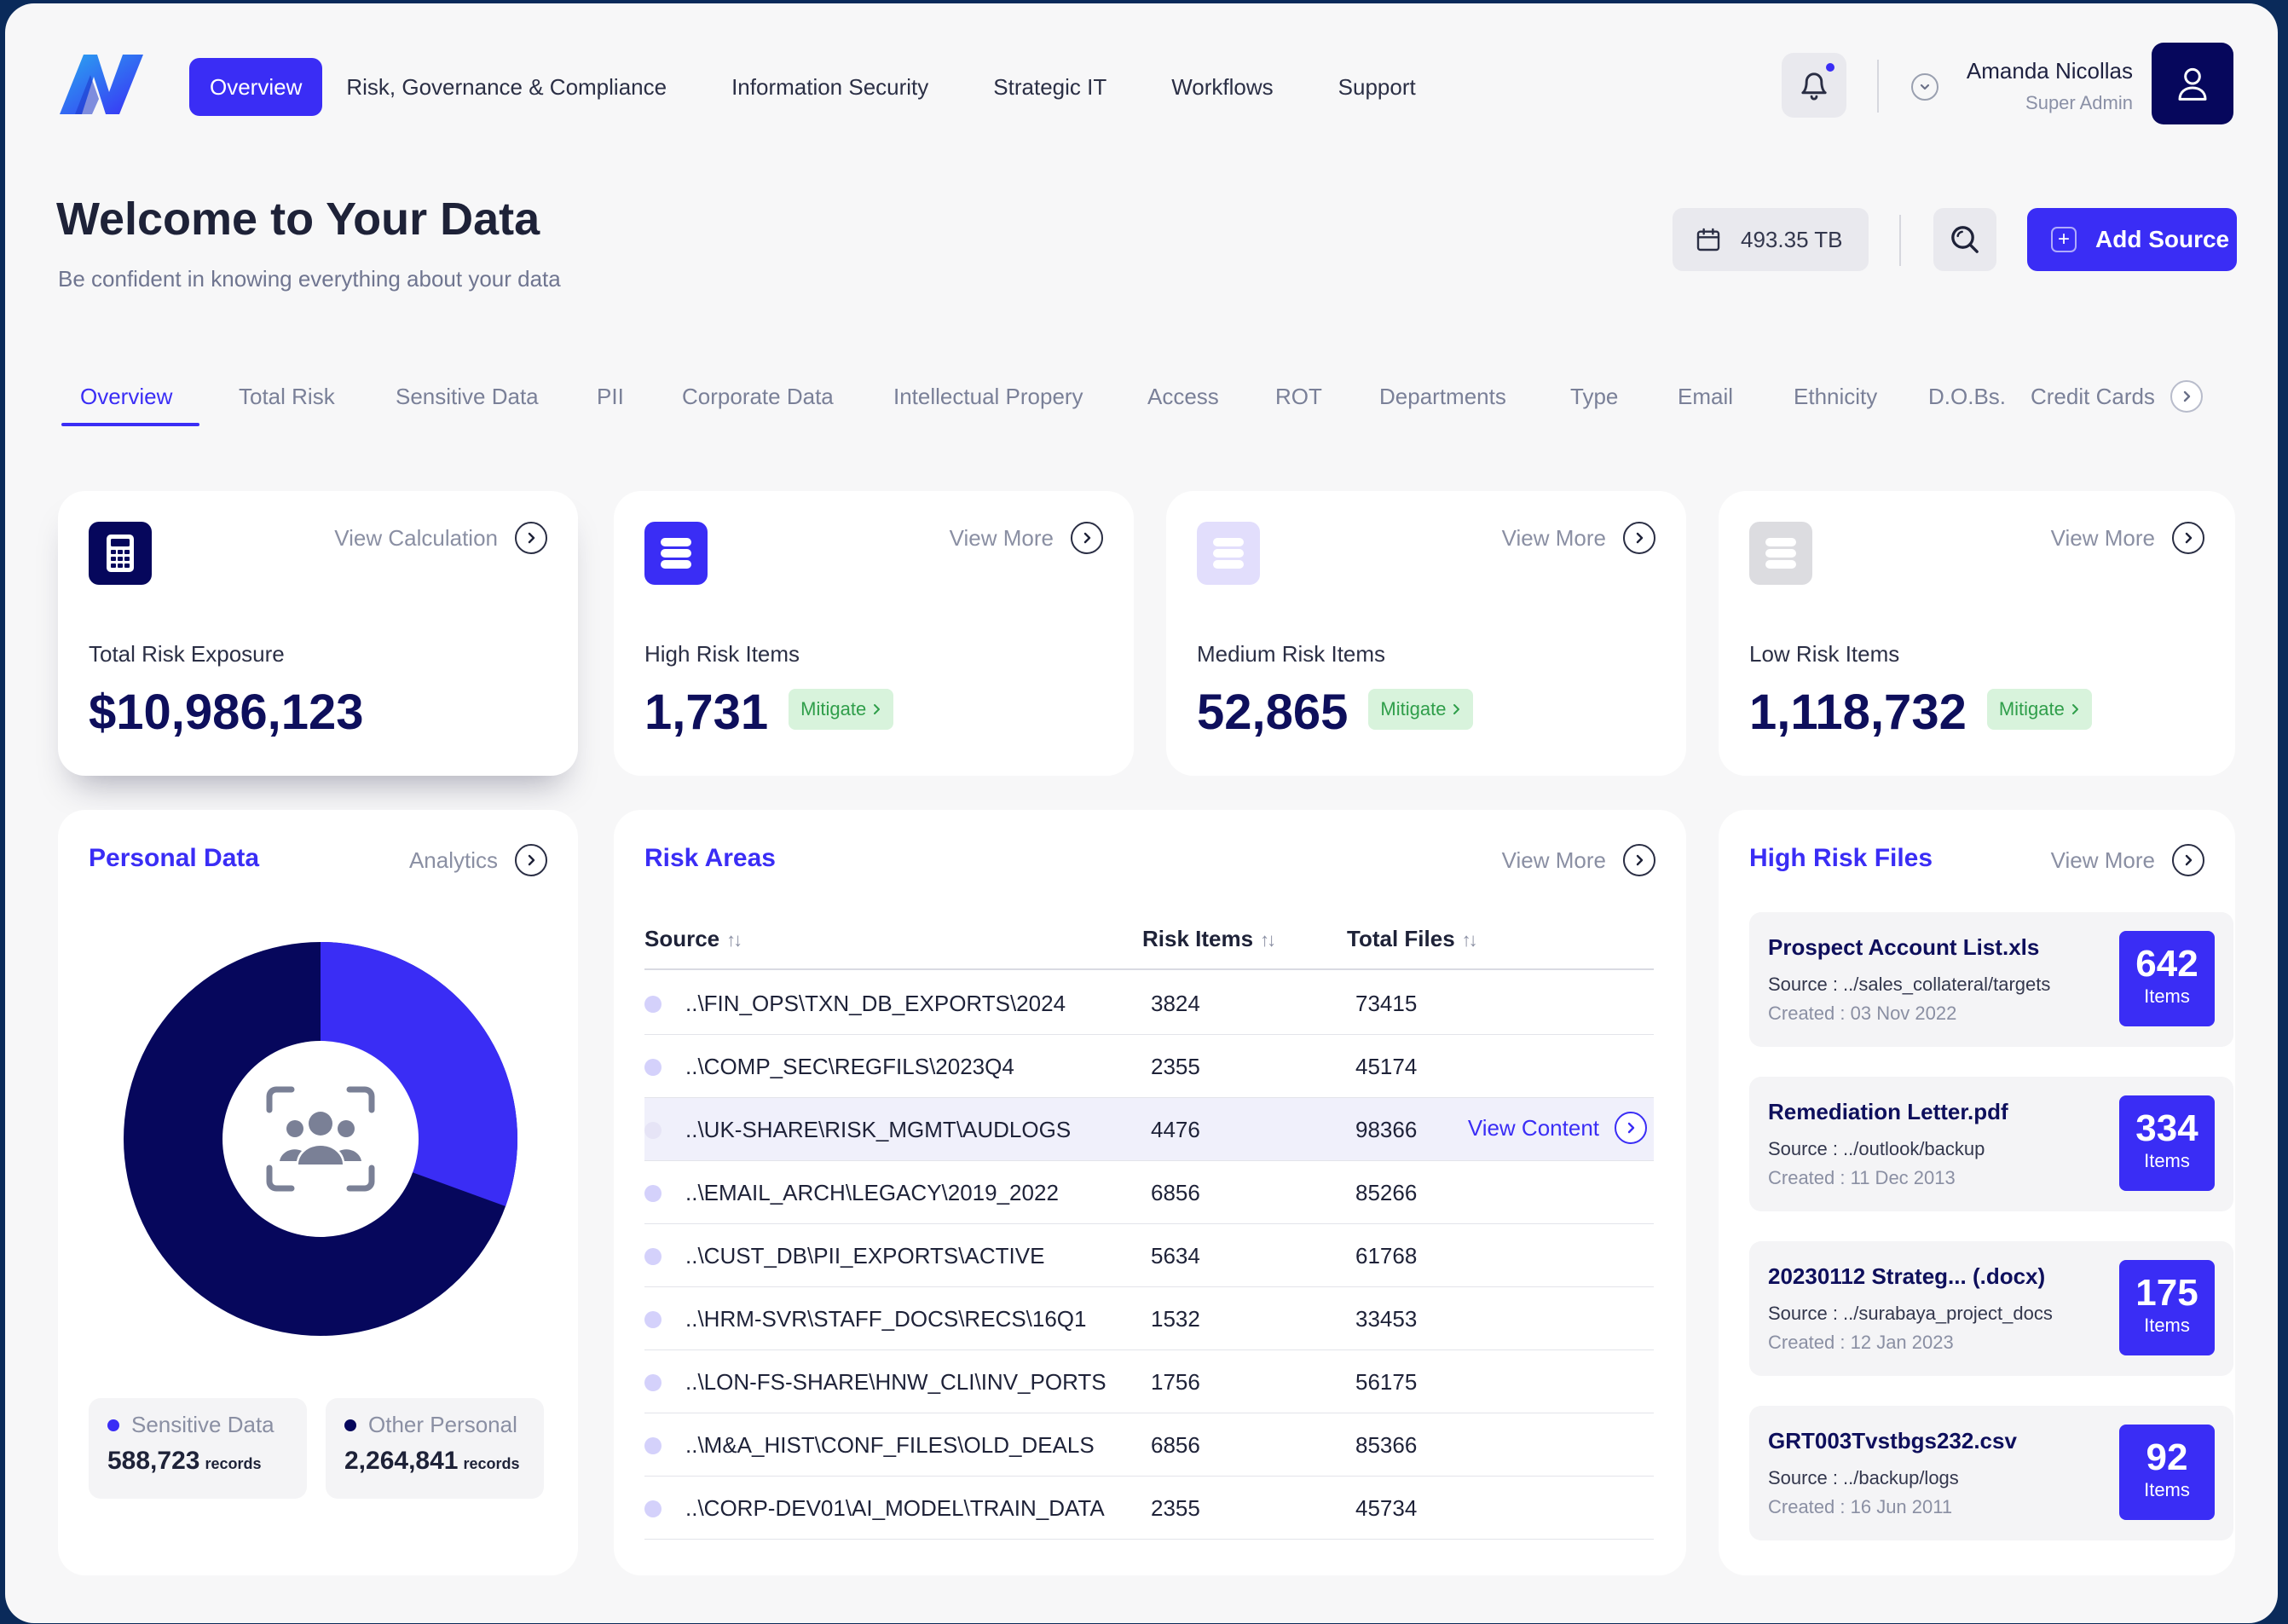 Image resolution: width=2288 pixels, height=1624 pixels. What do you see at coordinates (1149, 1255) in the screenshot?
I see `table-row: ..\CUST_DB\PII_EXPORTS\ACTIVE 5634 61768` at bounding box center [1149, 1255].